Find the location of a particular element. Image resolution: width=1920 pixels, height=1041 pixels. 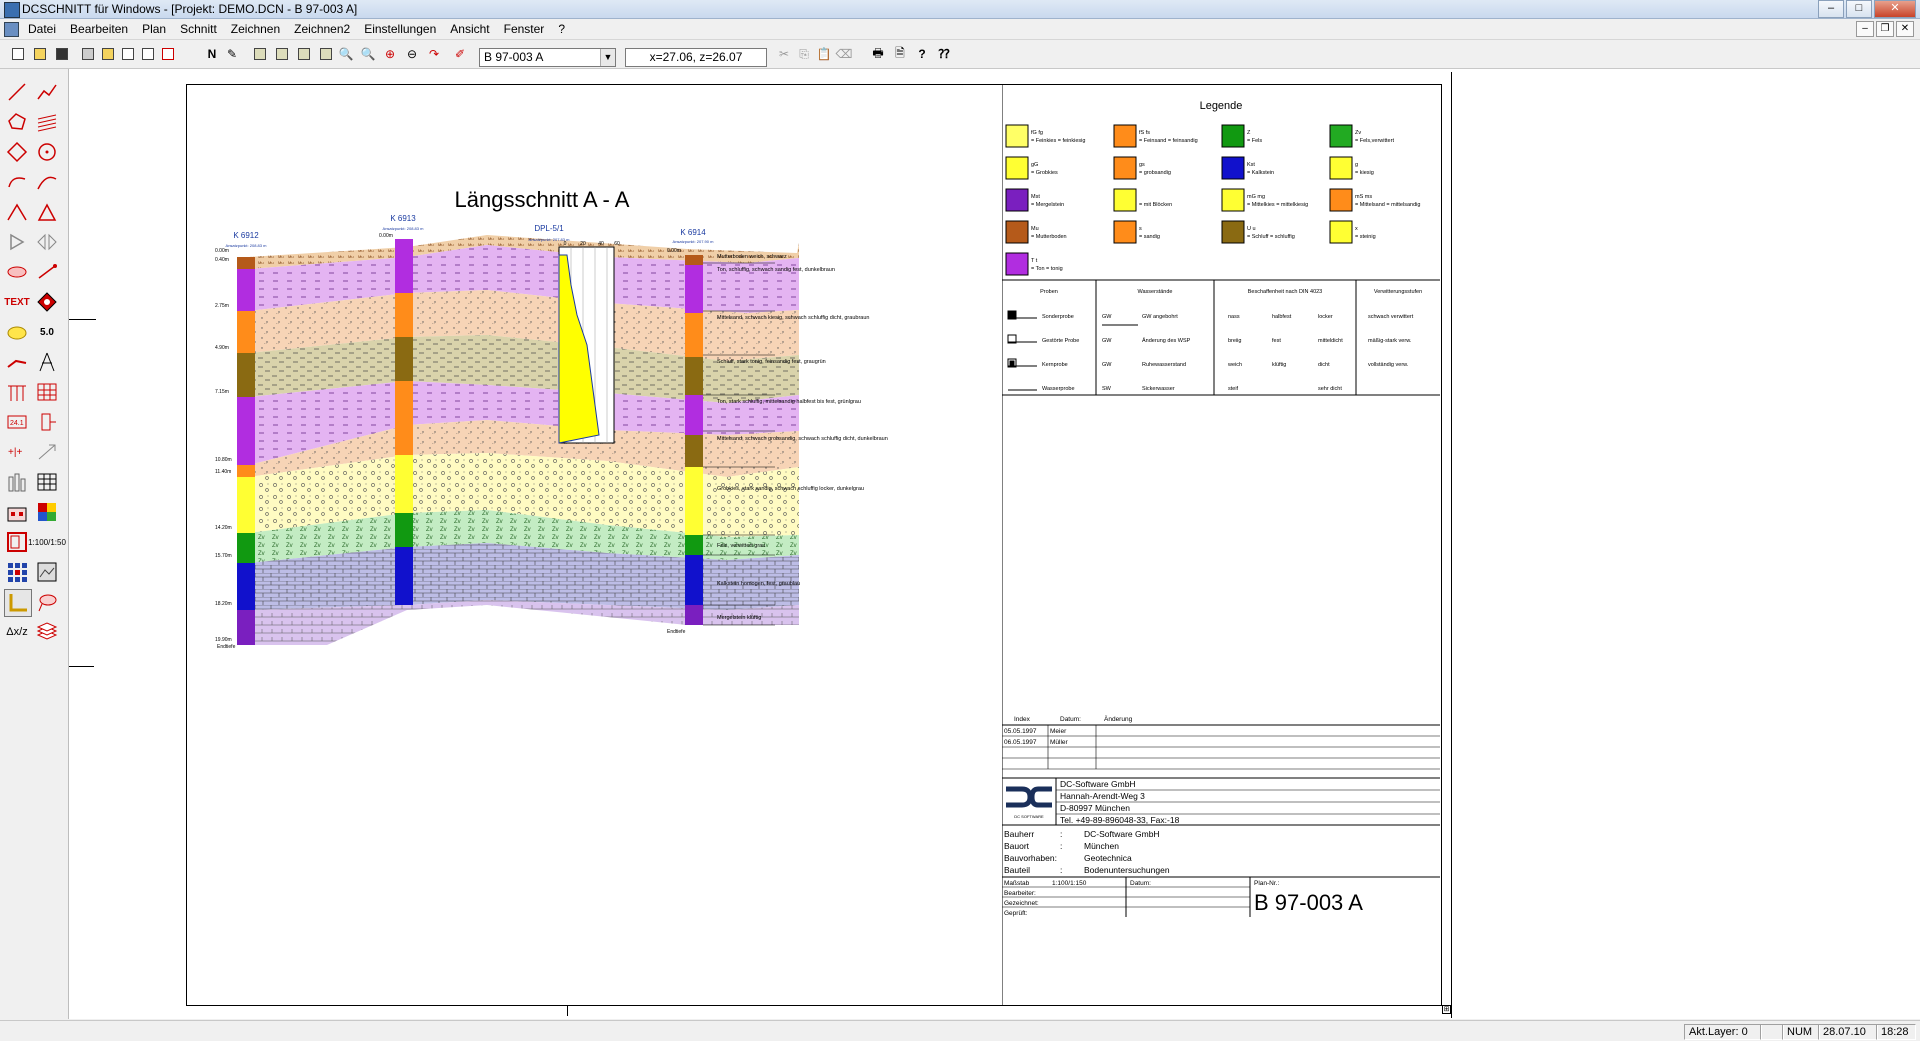

north-arrow-icon: N is located at coordinates (212, 54).